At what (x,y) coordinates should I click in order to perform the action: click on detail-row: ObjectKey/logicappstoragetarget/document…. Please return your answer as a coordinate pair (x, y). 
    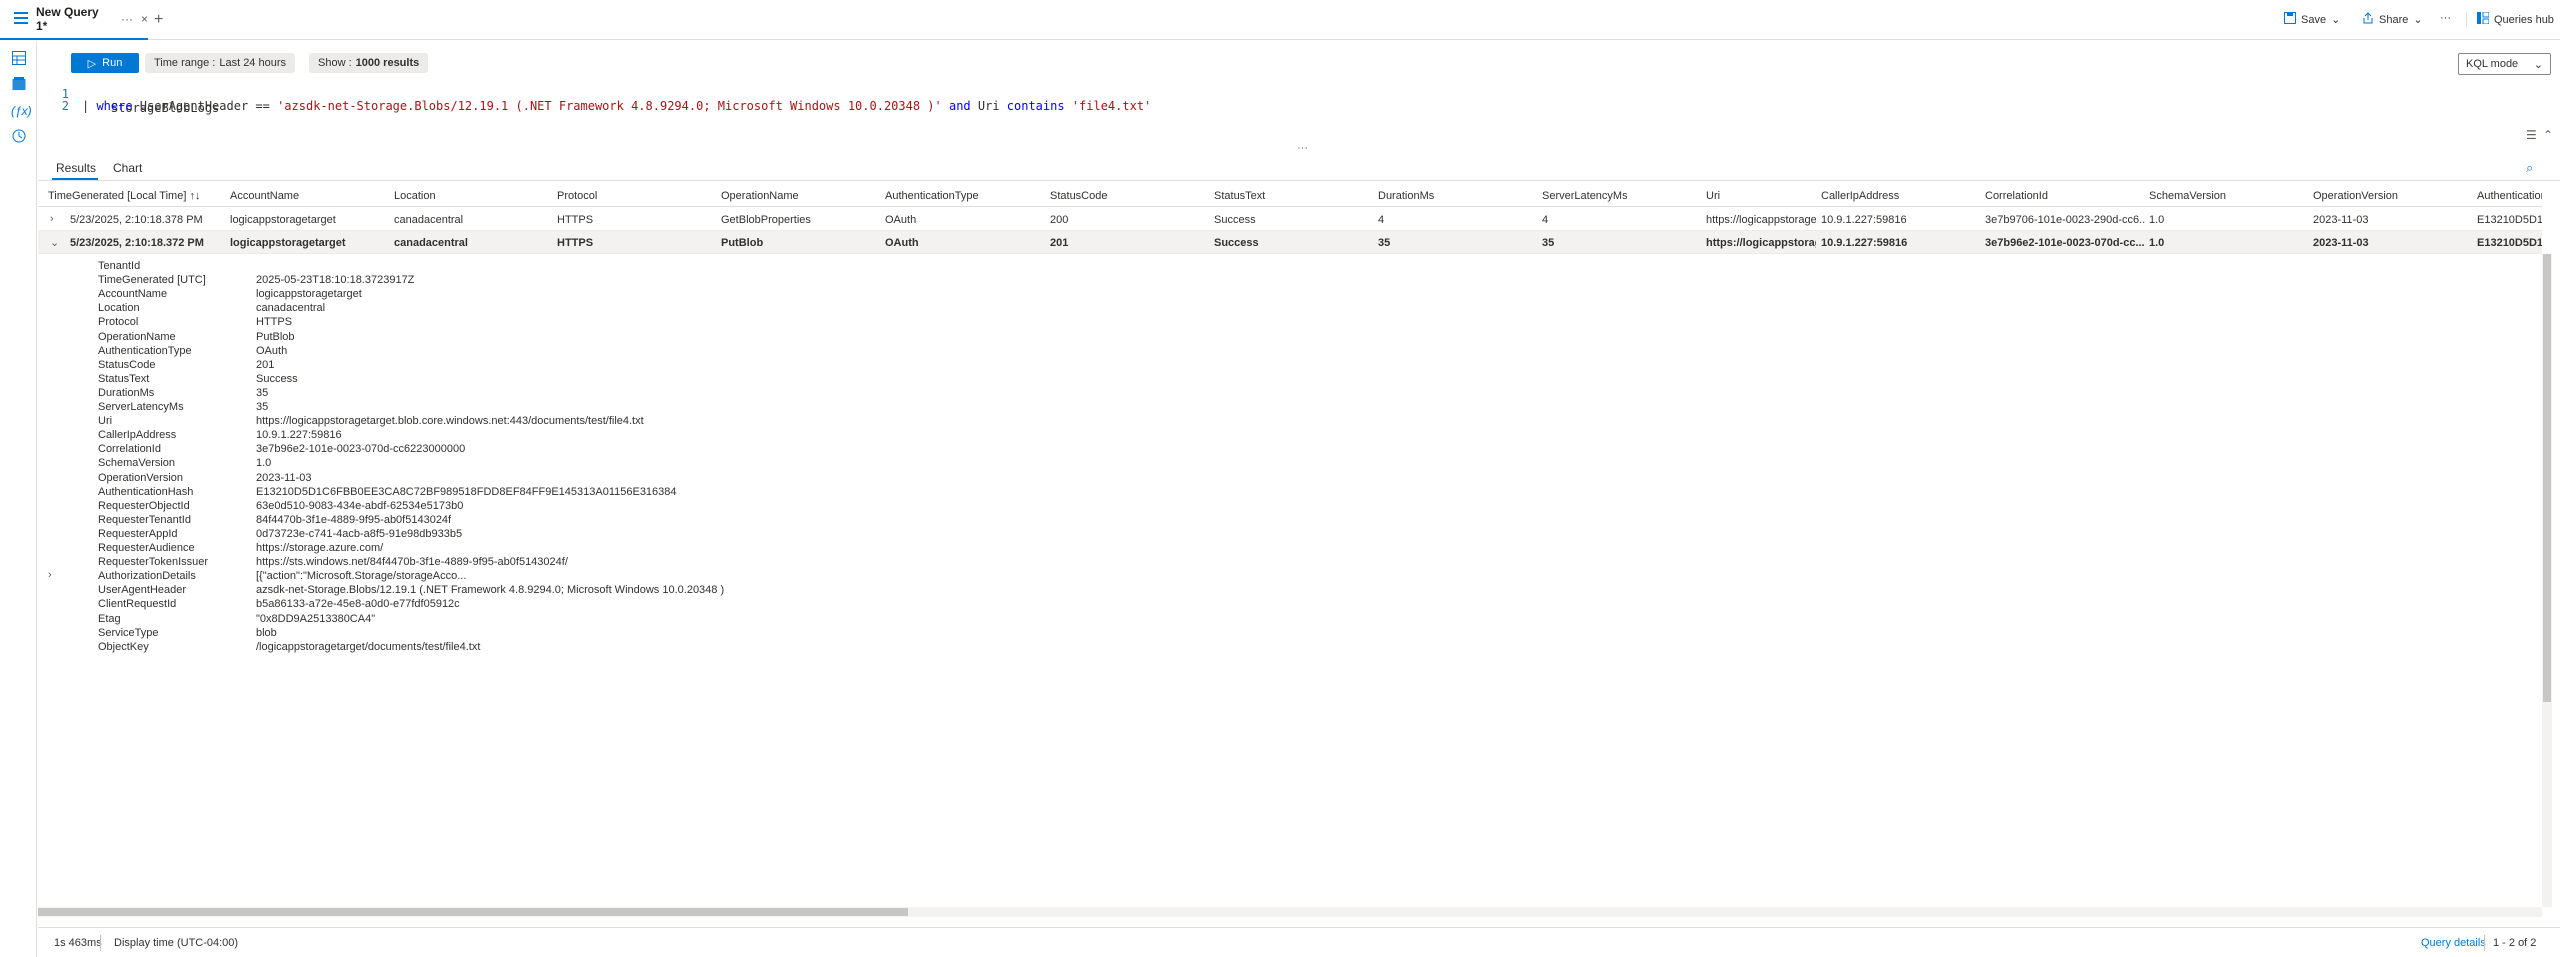
    Looking at the image, I should click on (1290, 646).